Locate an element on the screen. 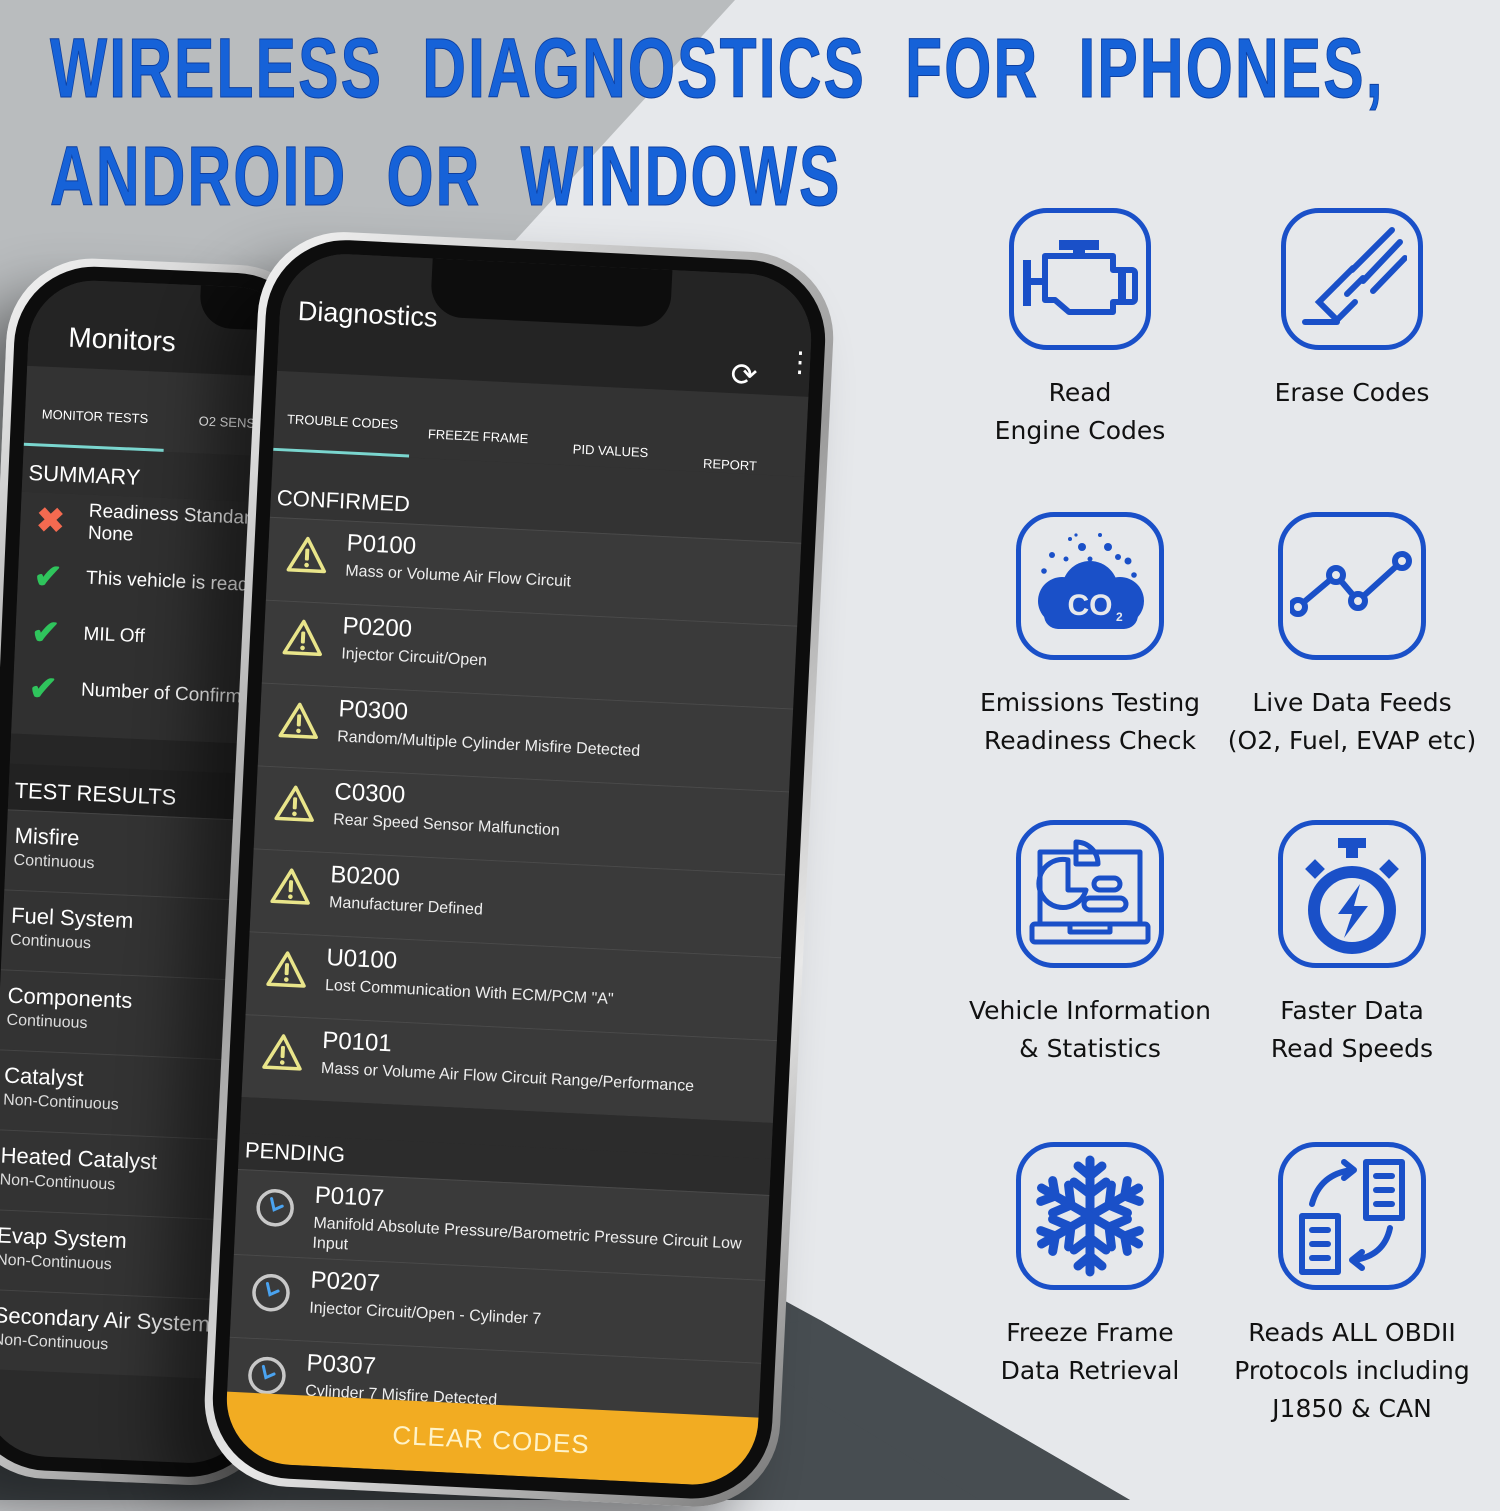 This screenshot has width=1500, height=1511. feature-label: Vehicle Information & Statistics is located at coordinates (1090, 1029).